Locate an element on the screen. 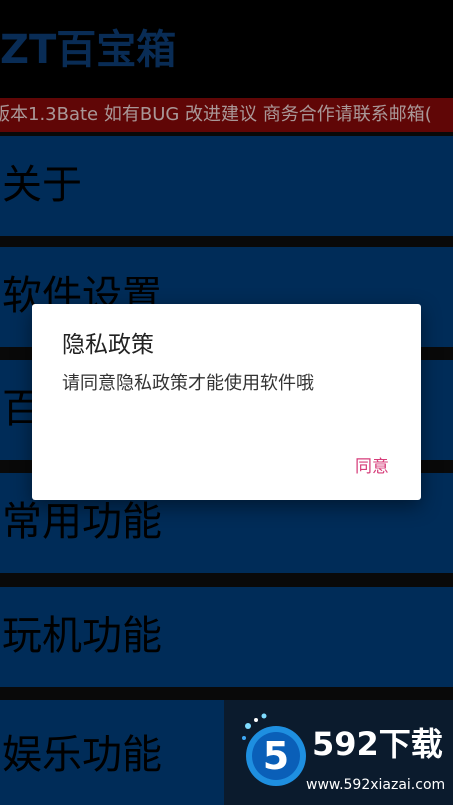 Image resolution: width=453 pixels, height=805 pixels. watermark-592xiazai: 5 592下载 www.592xiazai.com is located at coordinates (338, 752).